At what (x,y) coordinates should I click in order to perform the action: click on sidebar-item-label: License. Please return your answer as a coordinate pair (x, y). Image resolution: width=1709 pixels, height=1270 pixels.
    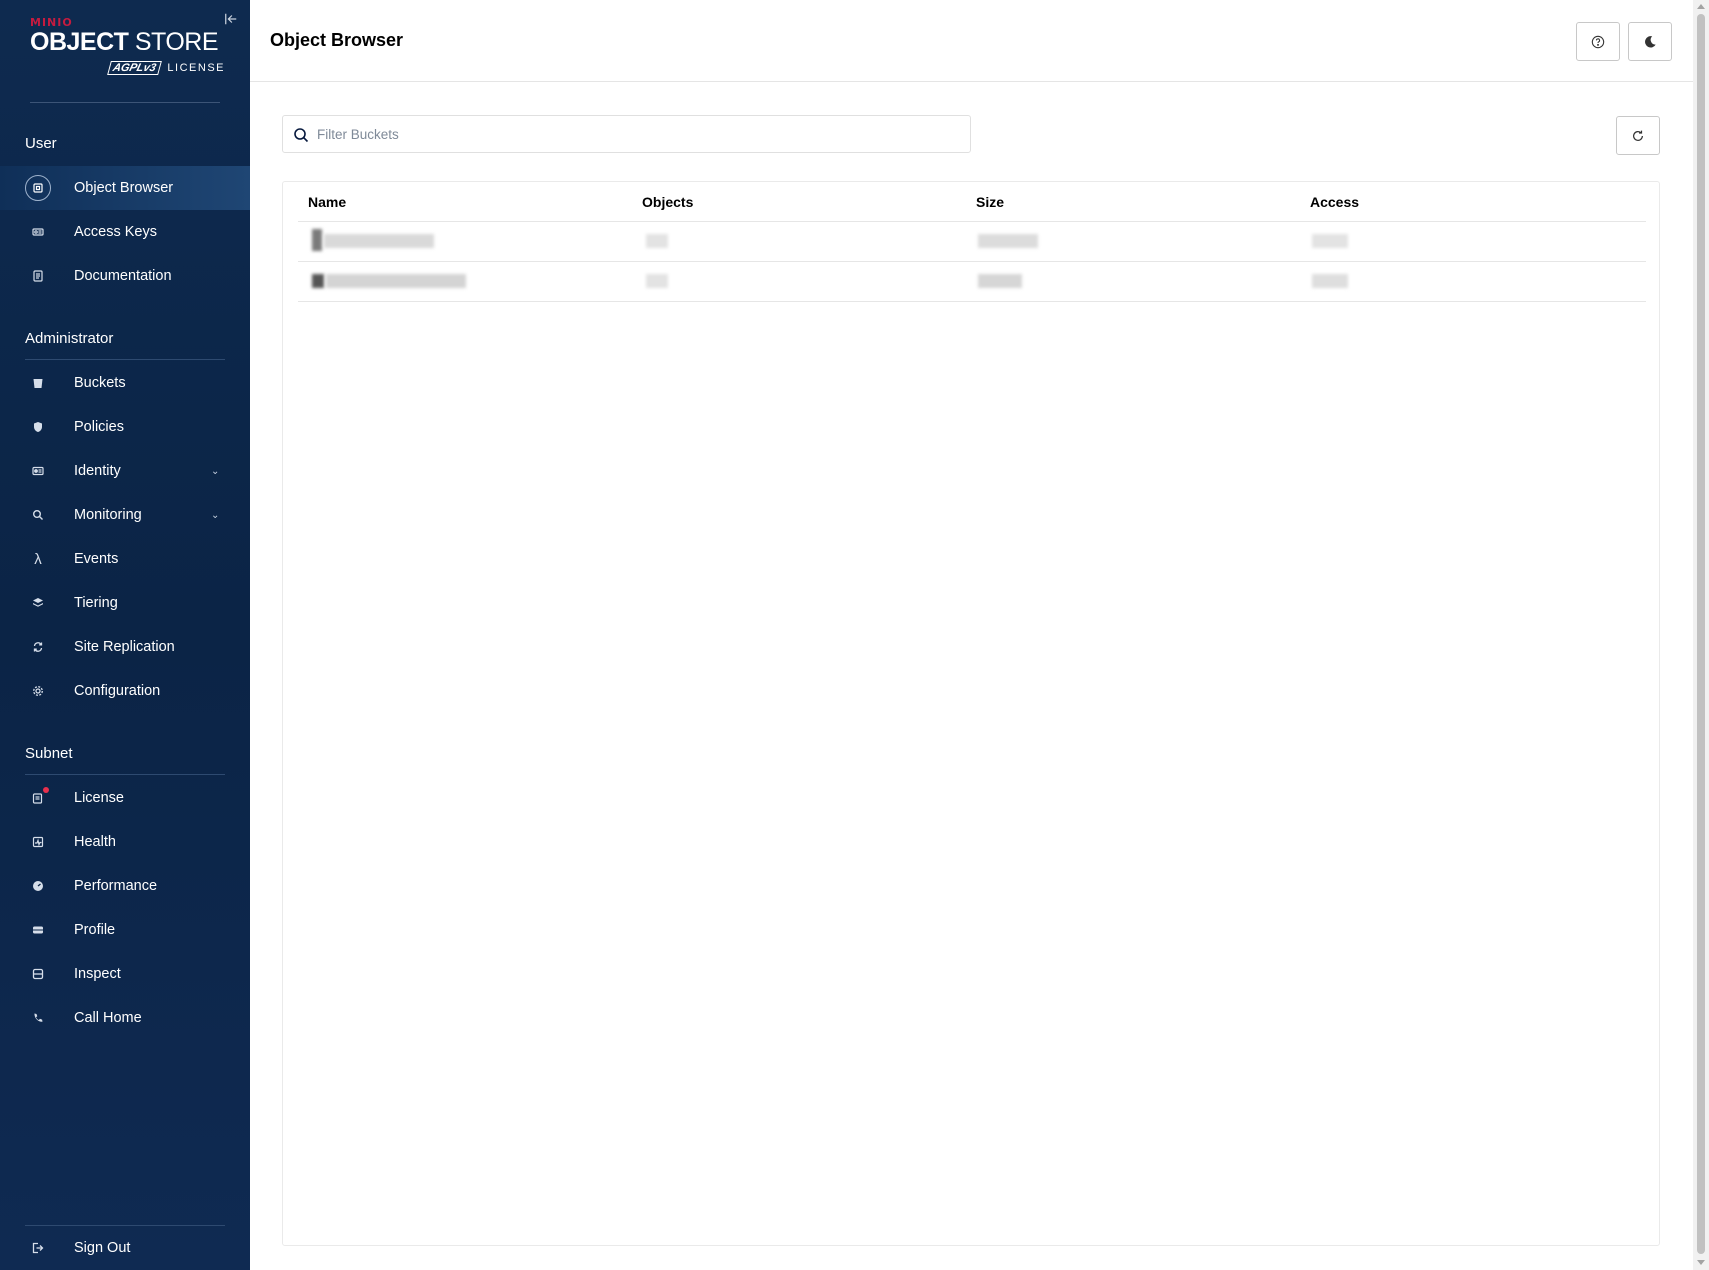
    Looking at the image, I should click on (99, 798).